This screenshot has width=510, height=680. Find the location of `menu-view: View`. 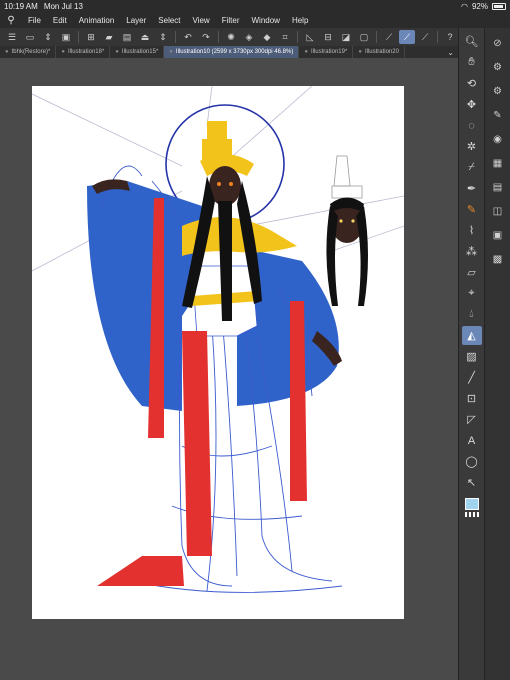

menu-view: View is located at coordinates (201, 20).